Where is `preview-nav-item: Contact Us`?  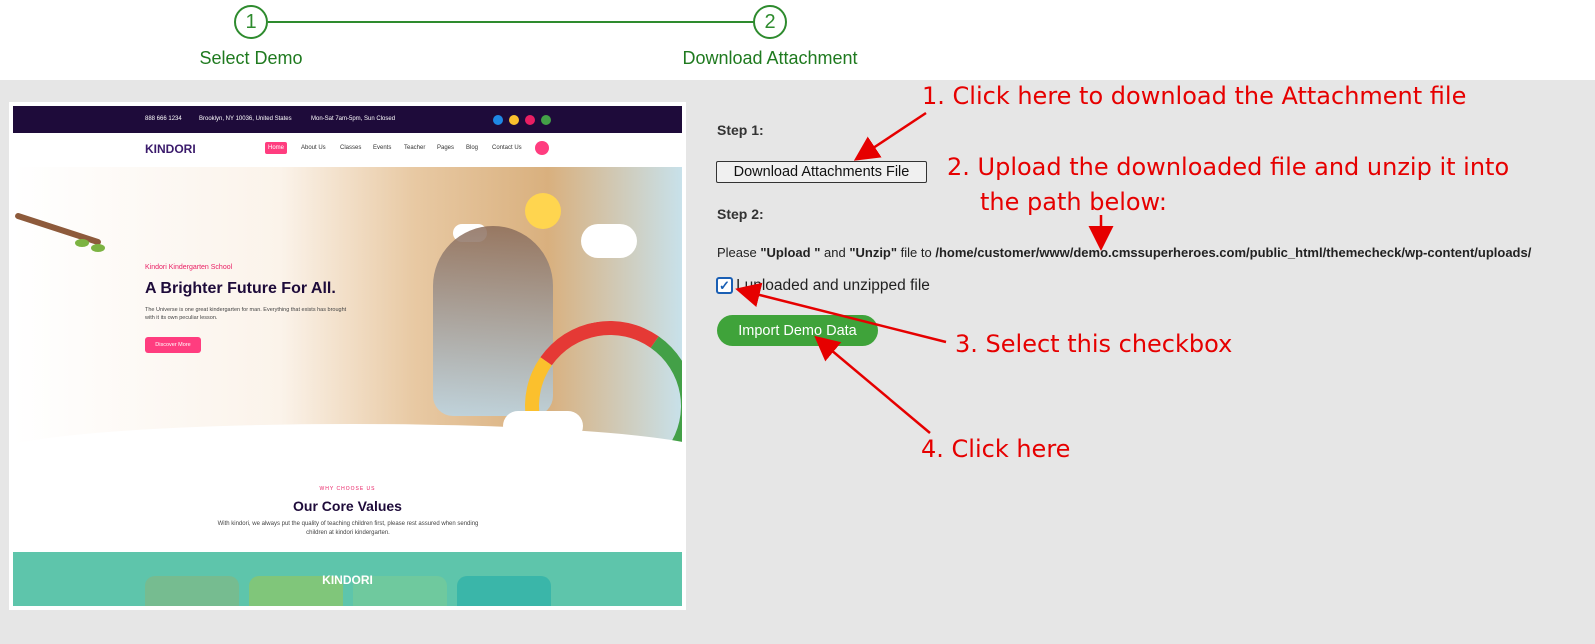 preview-nav-item: Contact Us is located at coordinates (507, 148).